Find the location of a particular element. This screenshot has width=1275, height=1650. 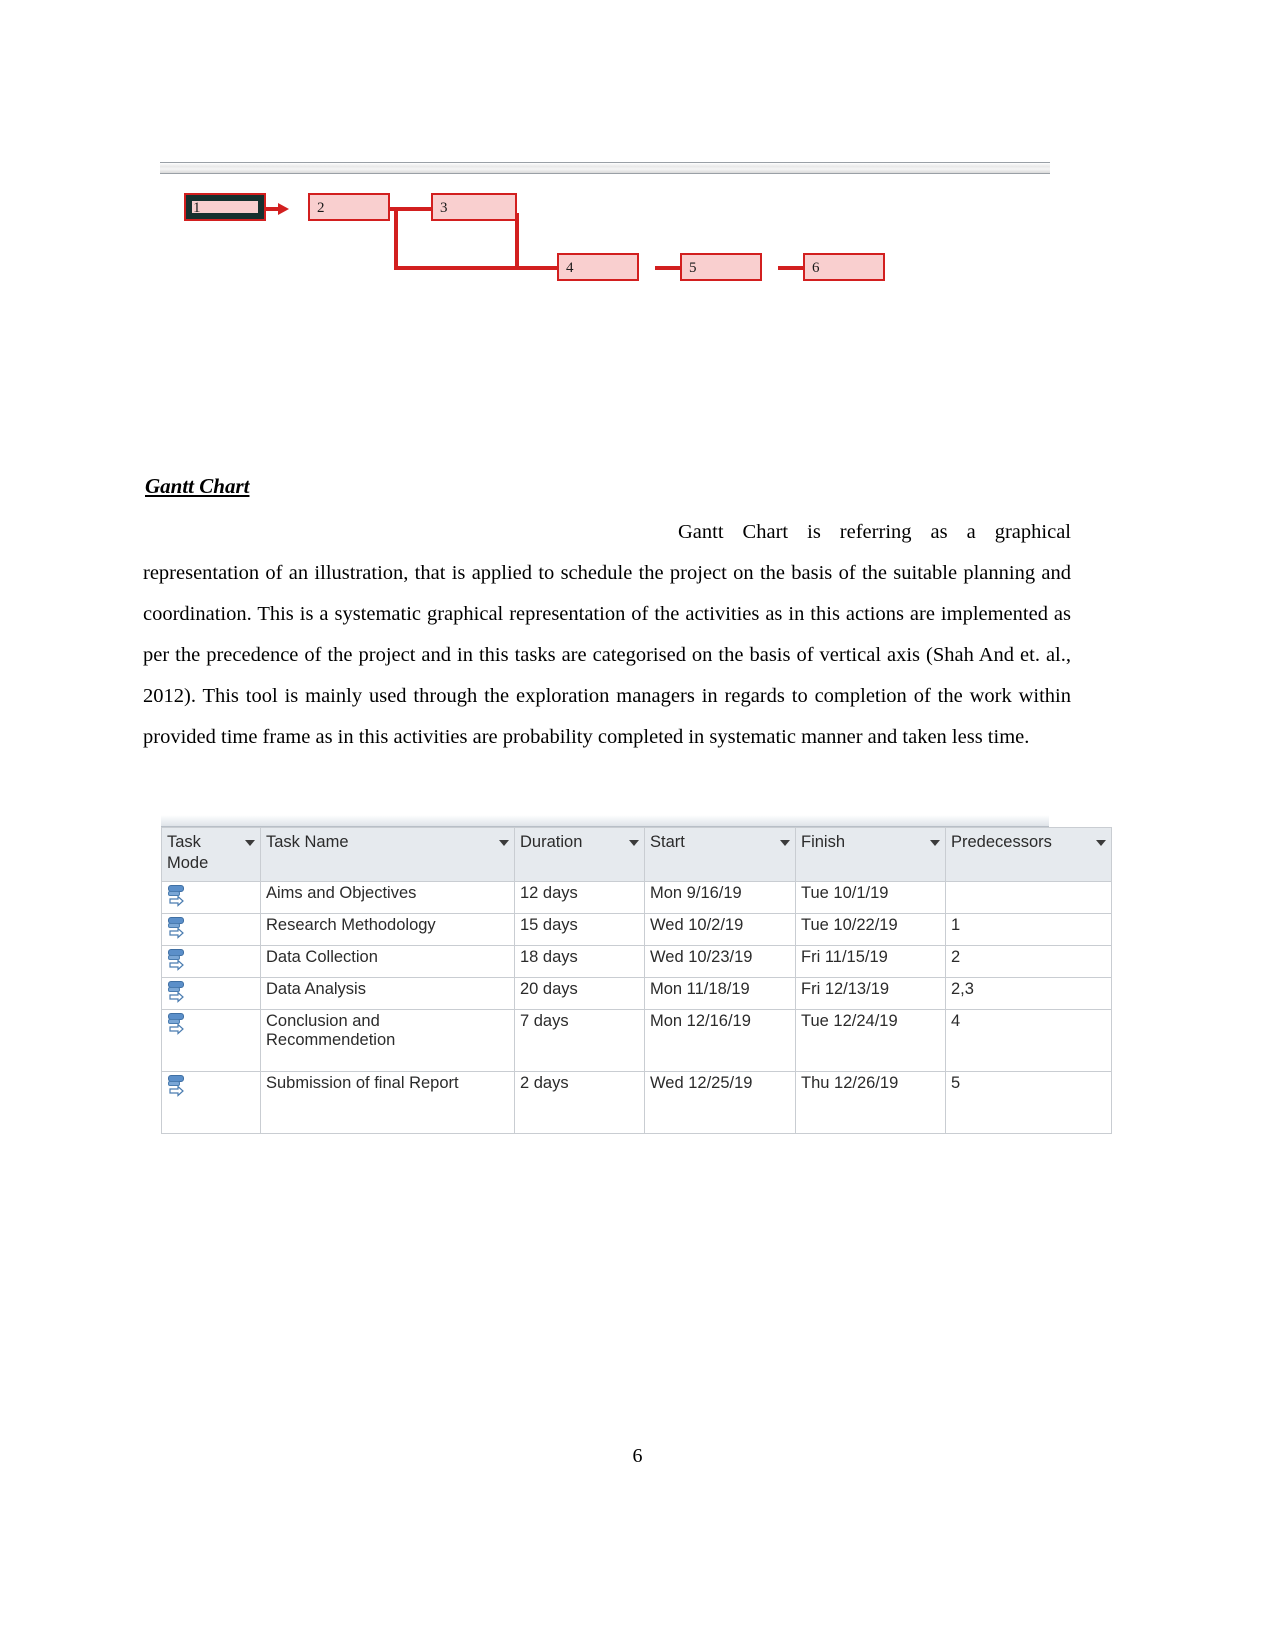

cell-start: Mon 9/16/19 is located at coordinates (720, 897).